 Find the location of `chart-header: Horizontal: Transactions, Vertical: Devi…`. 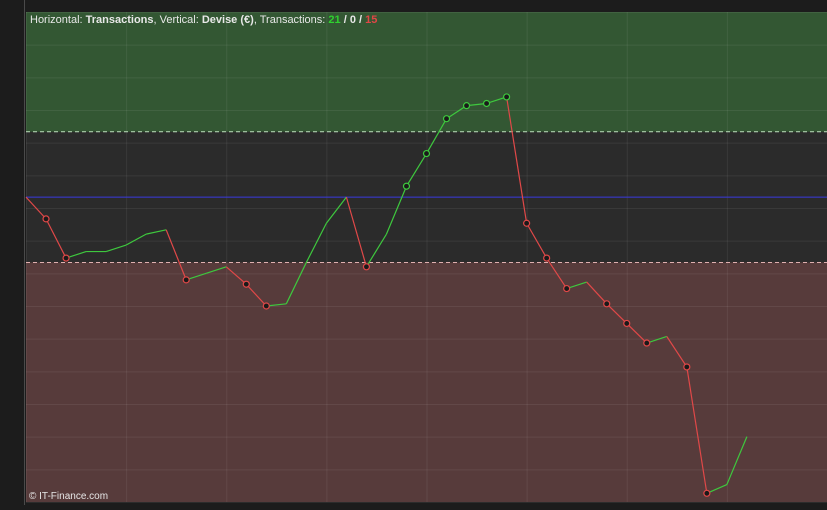

chart-header: Horizontal: Transactions, Vertical: Devi… is located at coordinates (203, 20).